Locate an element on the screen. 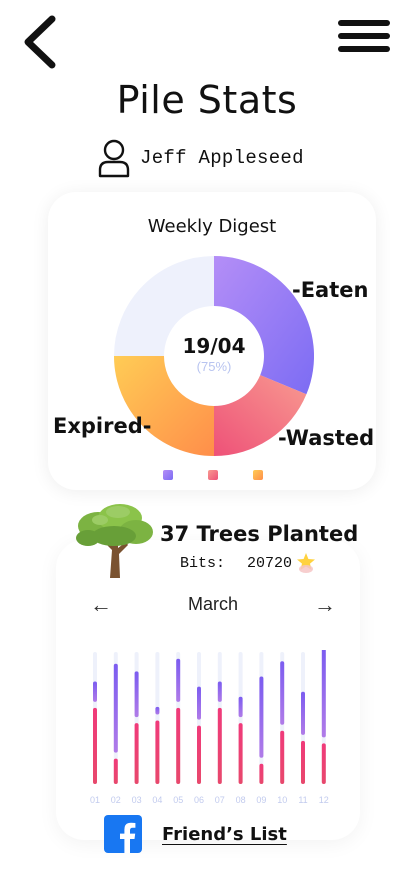  legend-eaten-swatch is located at coordinates (168, 475).